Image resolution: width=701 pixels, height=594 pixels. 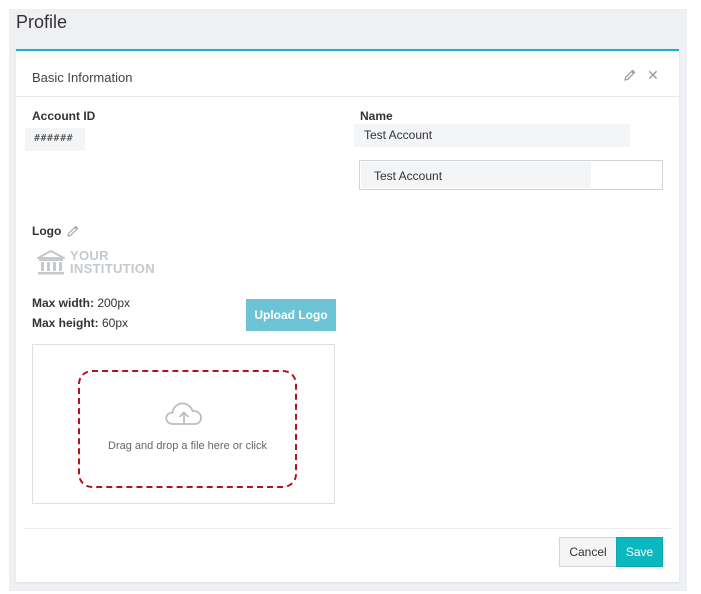 I want to click on close-icon: ✕, so click(x=653, y=75).